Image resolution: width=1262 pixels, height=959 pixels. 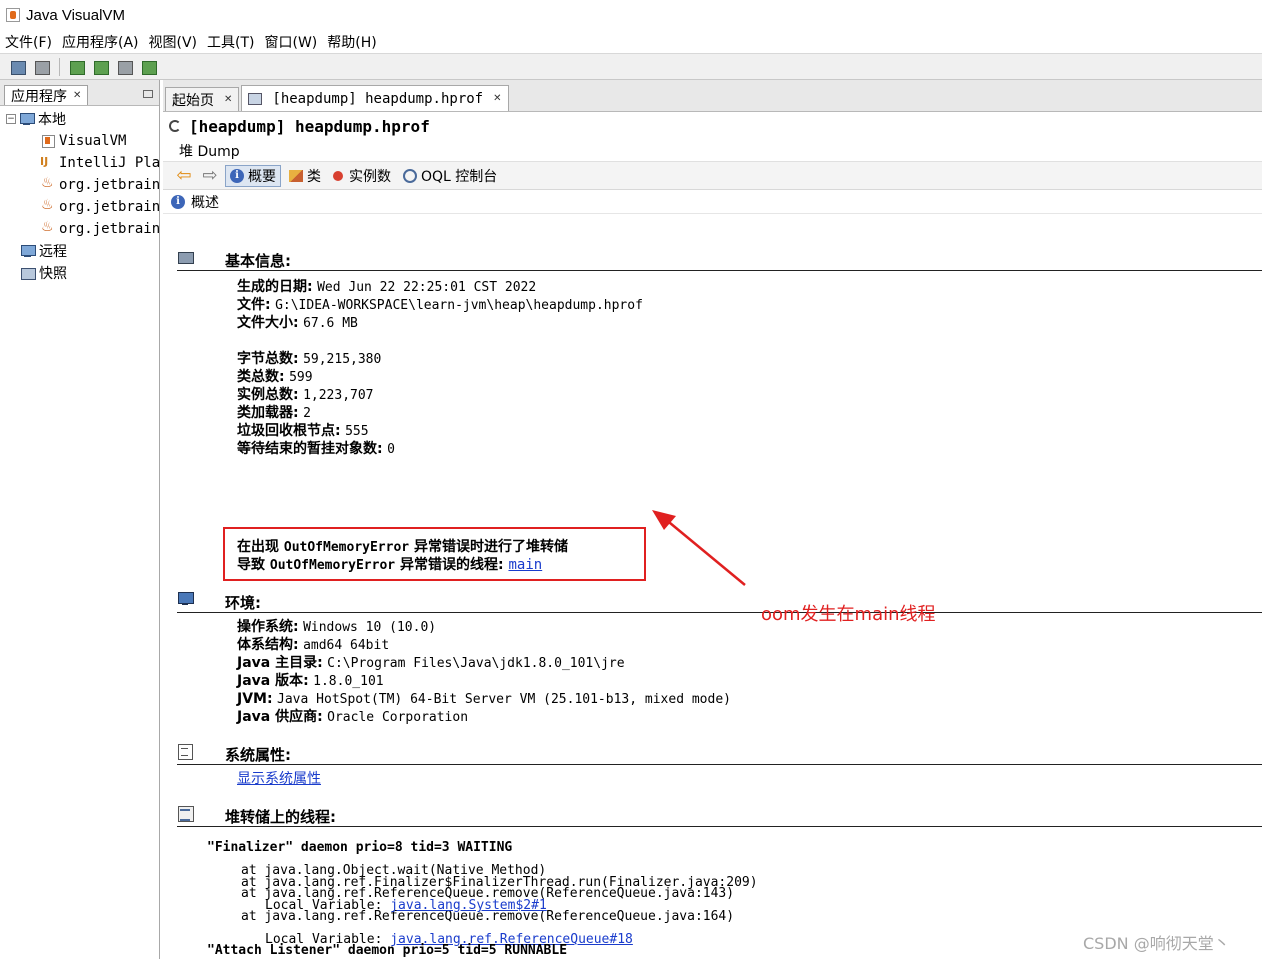 What do you see at coordinates (296, 175) in the screenshot?
I see `classes-icon` at bounding box center [296, 175].